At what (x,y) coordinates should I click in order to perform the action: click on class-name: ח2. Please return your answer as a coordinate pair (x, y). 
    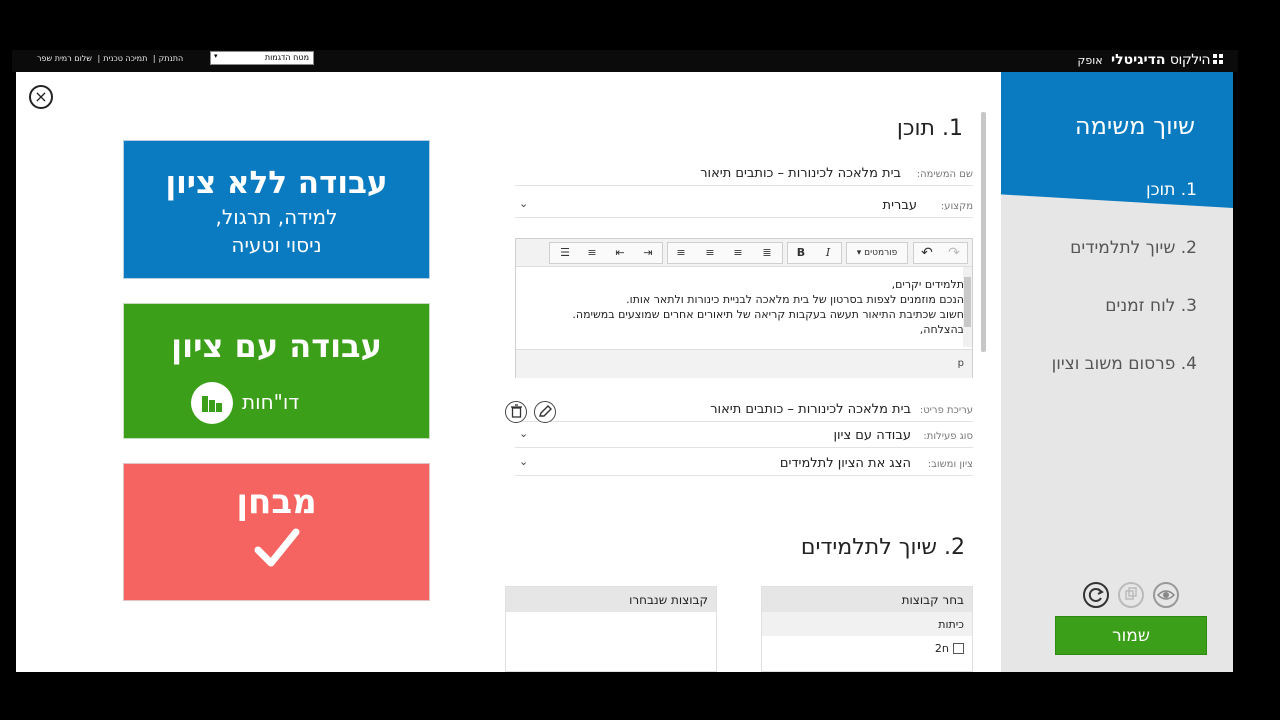
    Looking at the image, I should click on (941, 648).